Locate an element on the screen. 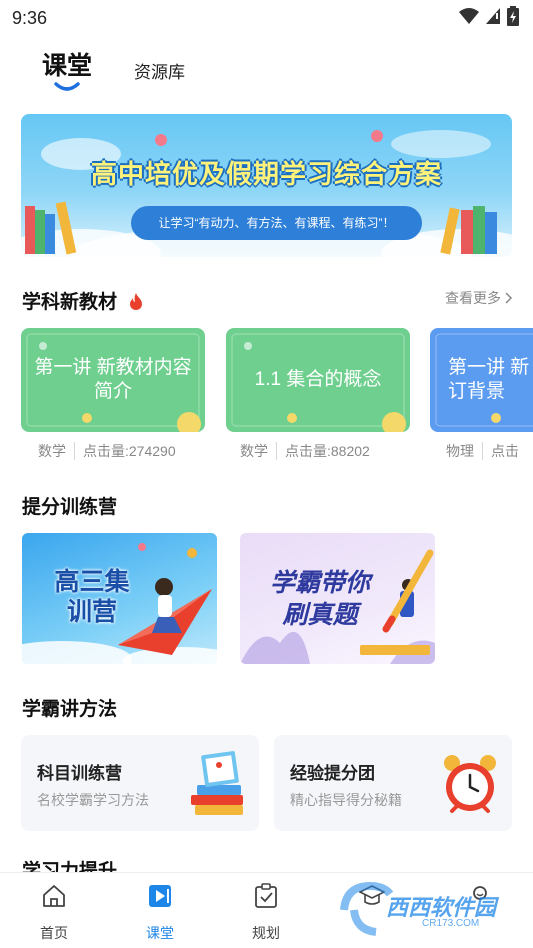 Image resolution: width=533 pixels, height=948 pixels. course-meta: 物理 点击 is located at coordinates (482, 451).